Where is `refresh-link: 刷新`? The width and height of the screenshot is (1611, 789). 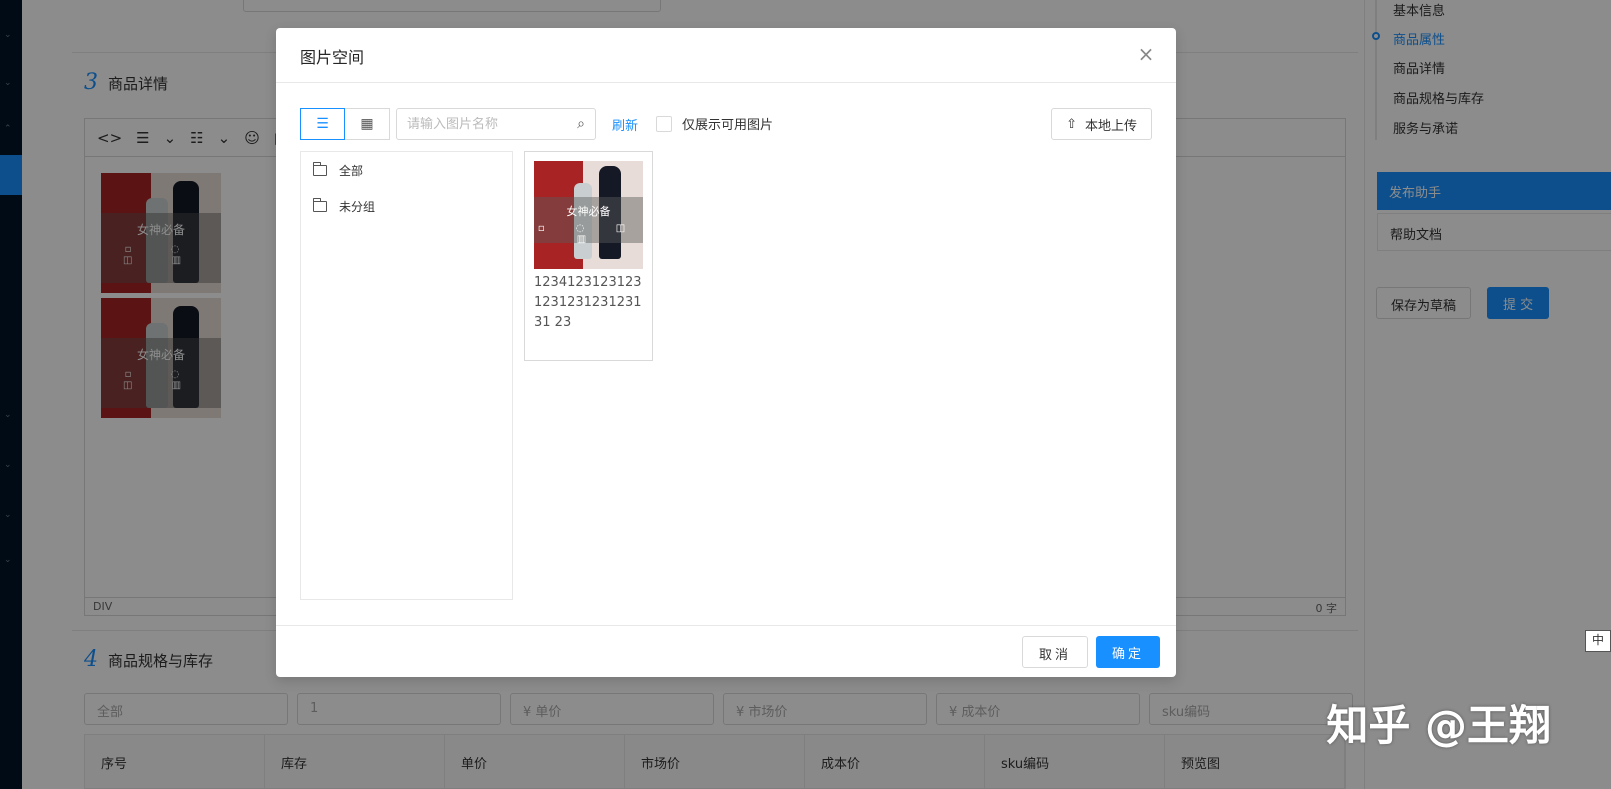 refresh-link: 刷新 is located at coordinates (625, 124).